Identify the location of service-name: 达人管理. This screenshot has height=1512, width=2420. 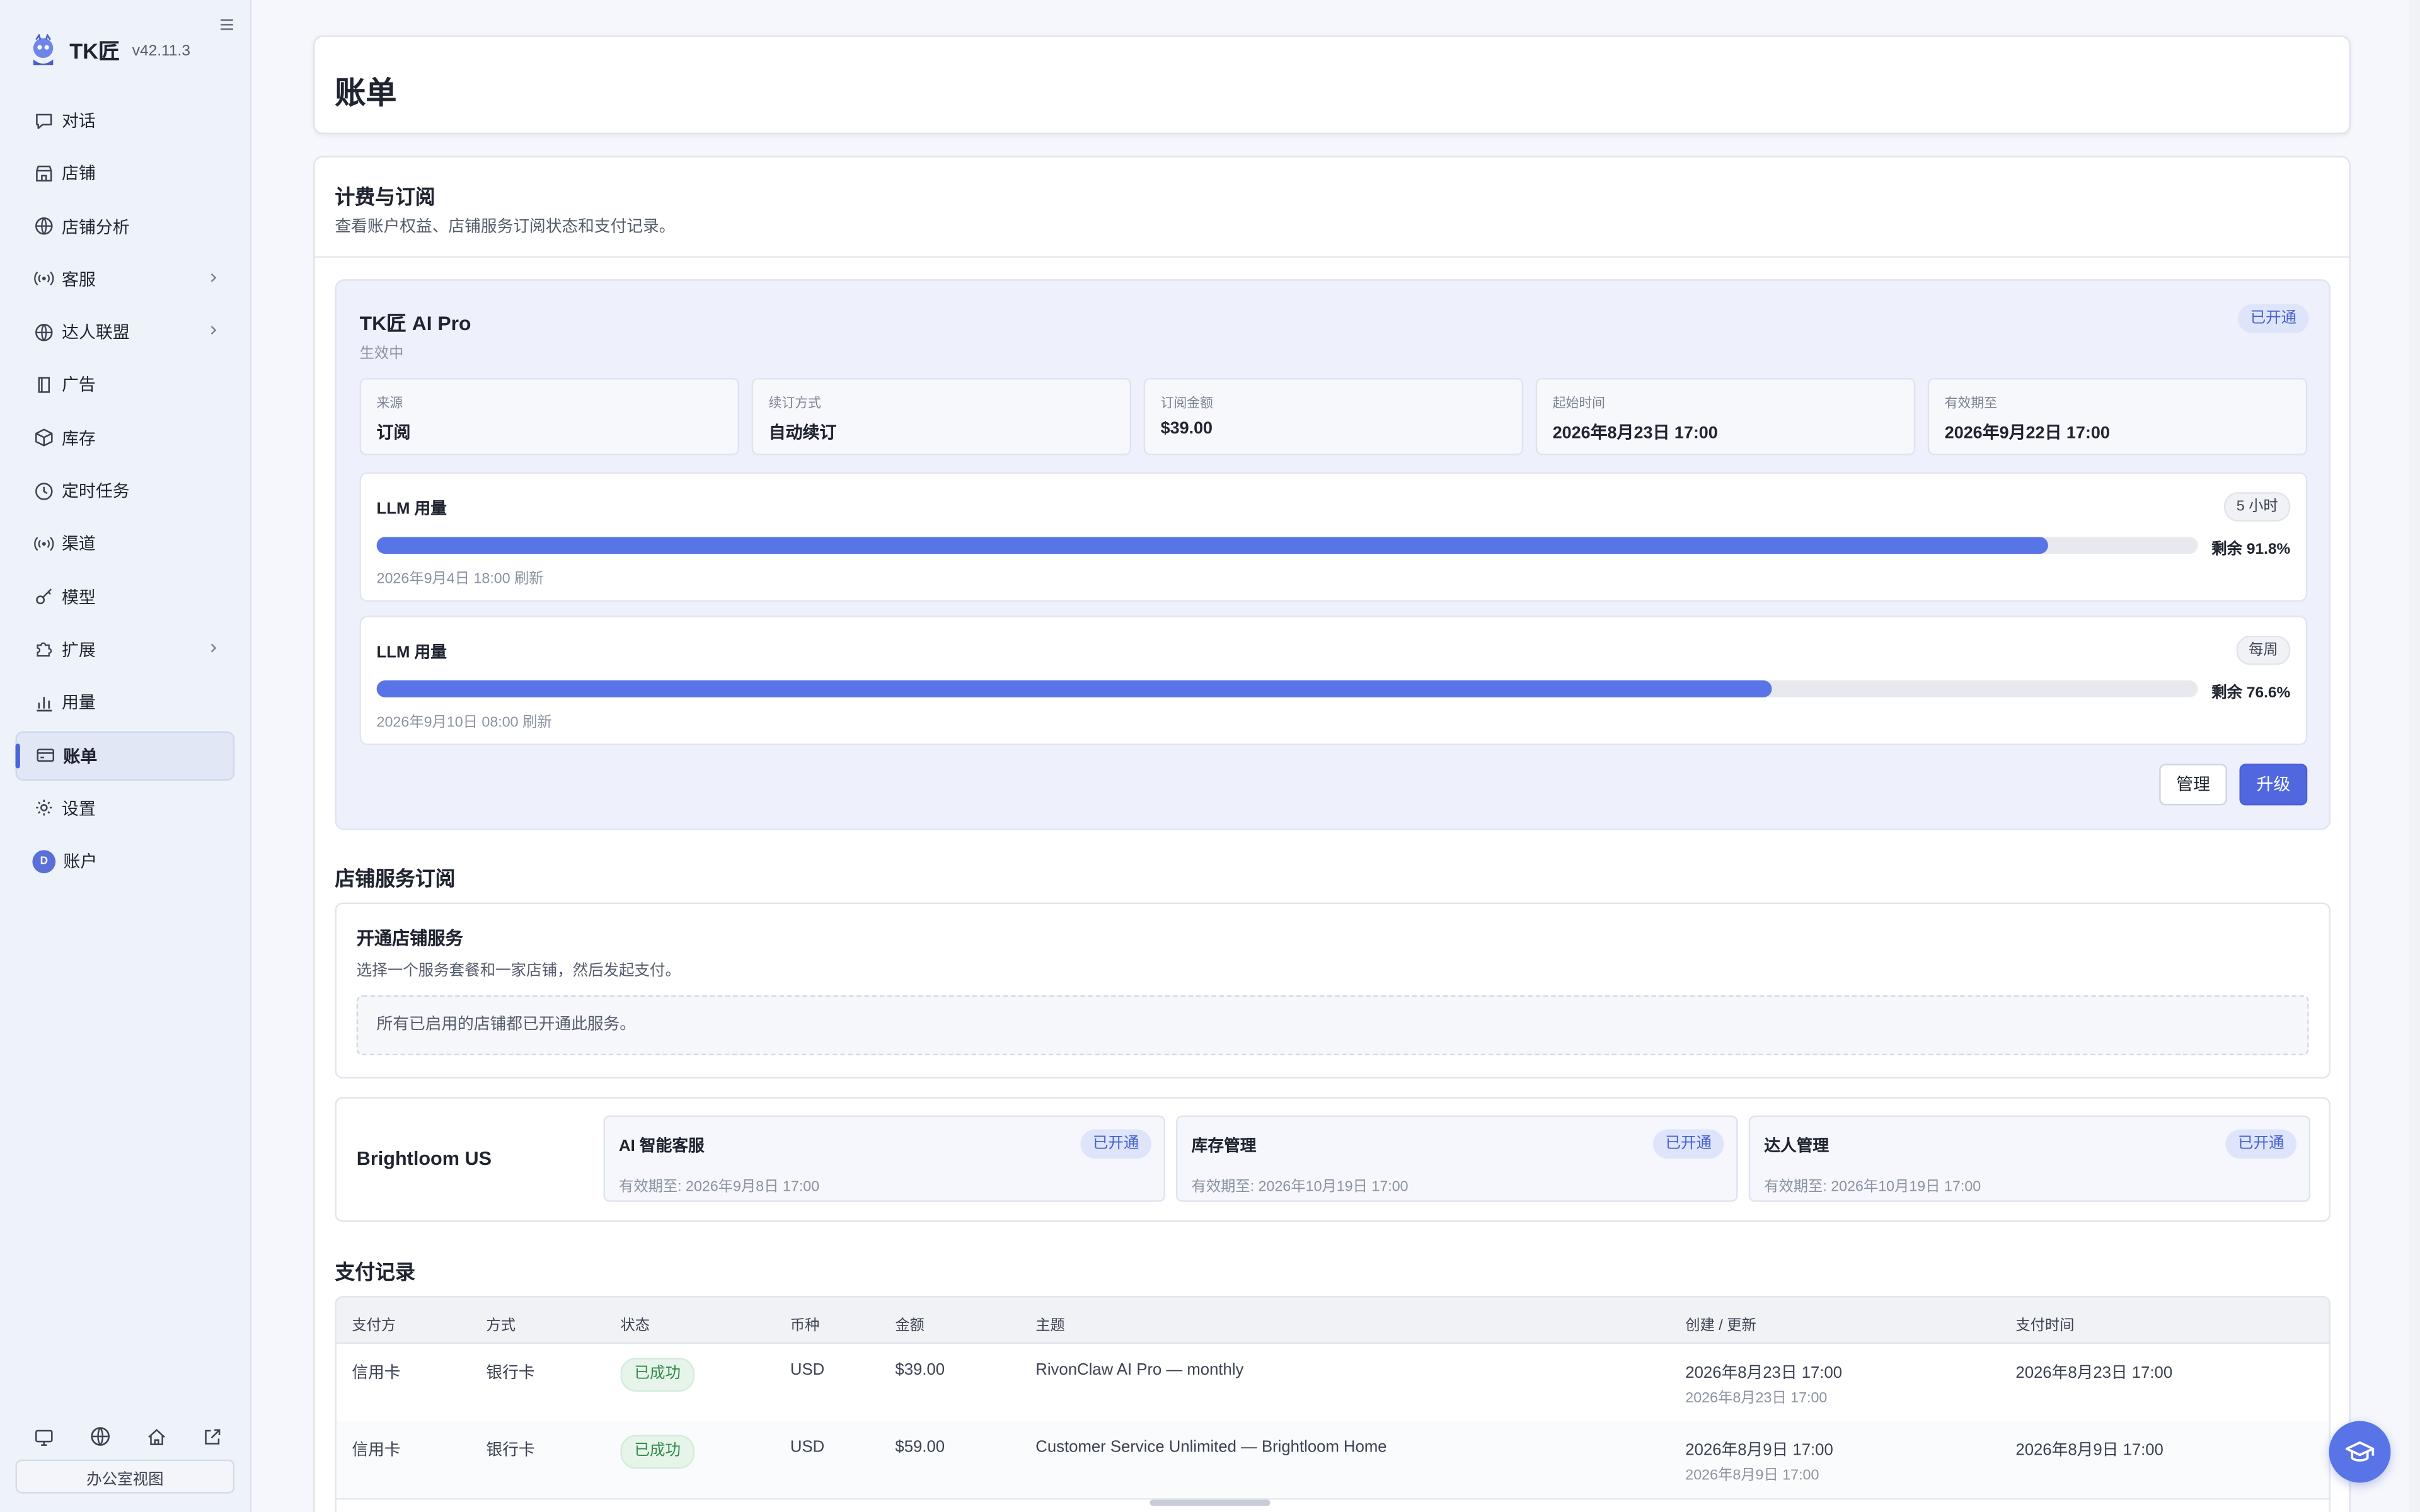
(1797, 1146).